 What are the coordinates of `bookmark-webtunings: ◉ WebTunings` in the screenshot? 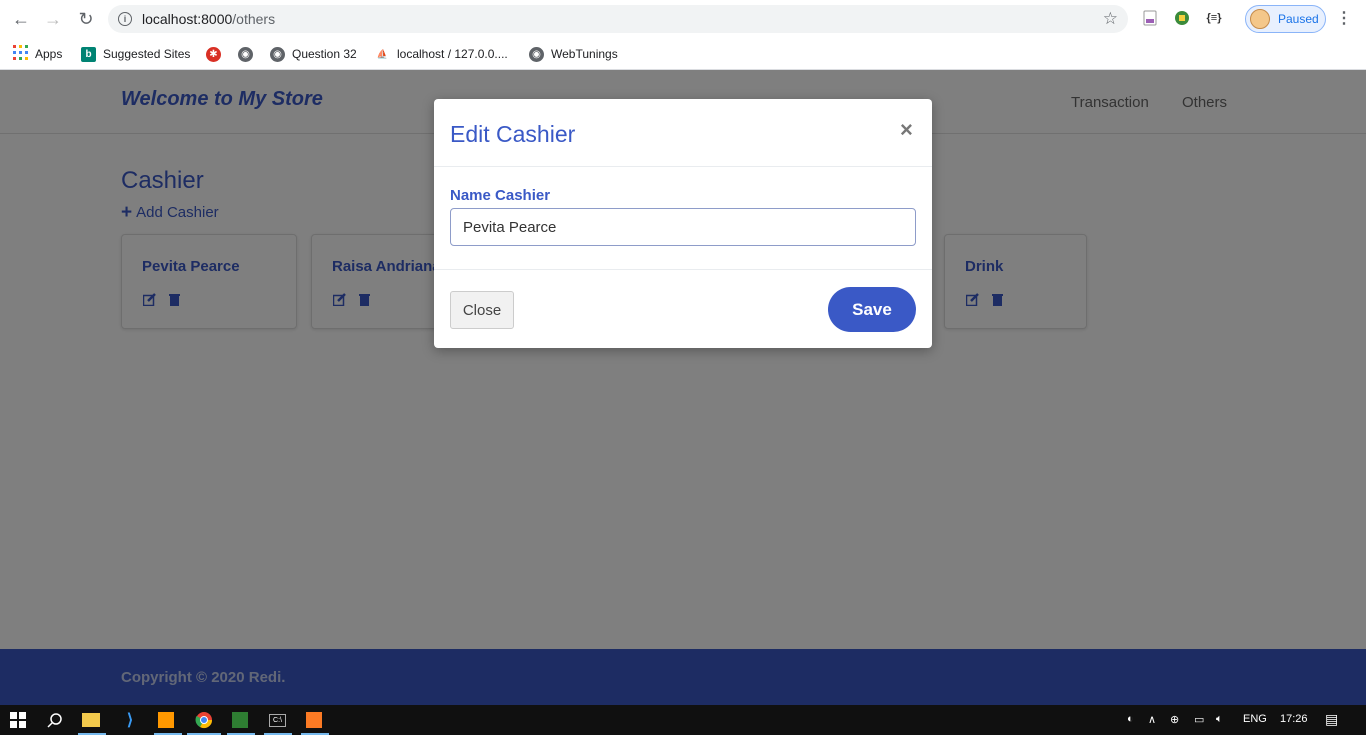 It's located at (573, 54).